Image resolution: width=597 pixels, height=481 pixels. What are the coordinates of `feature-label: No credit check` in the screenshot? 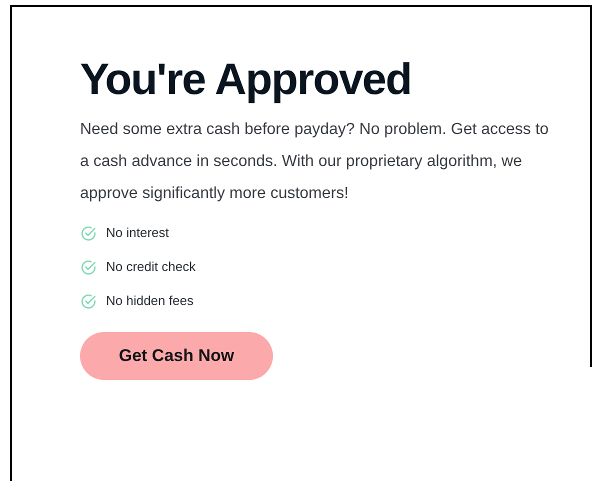 It's located at (151, 267).